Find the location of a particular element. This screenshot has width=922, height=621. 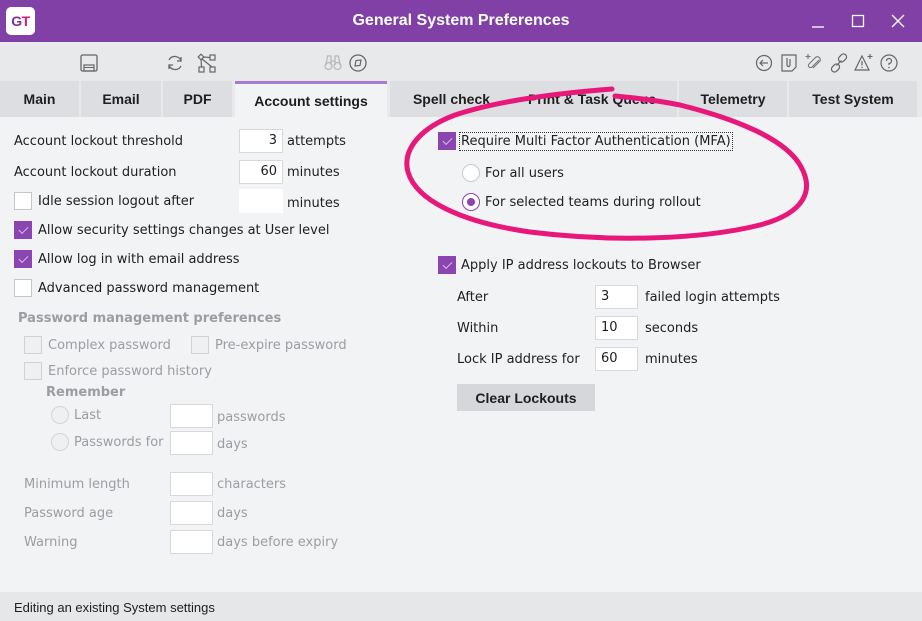

status-text: Editing an existing System settings is located at coordinates (114, 607).